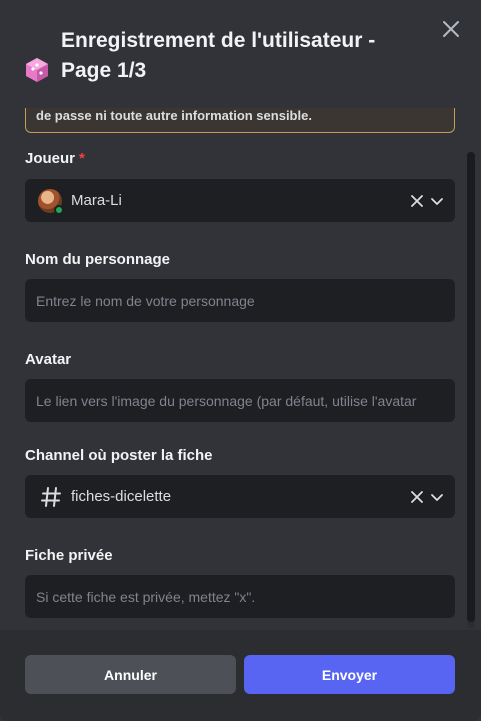 This screenshot has width=481, height=721. I want to click on character-name-label: Nom du personnage, so click(98, 259).